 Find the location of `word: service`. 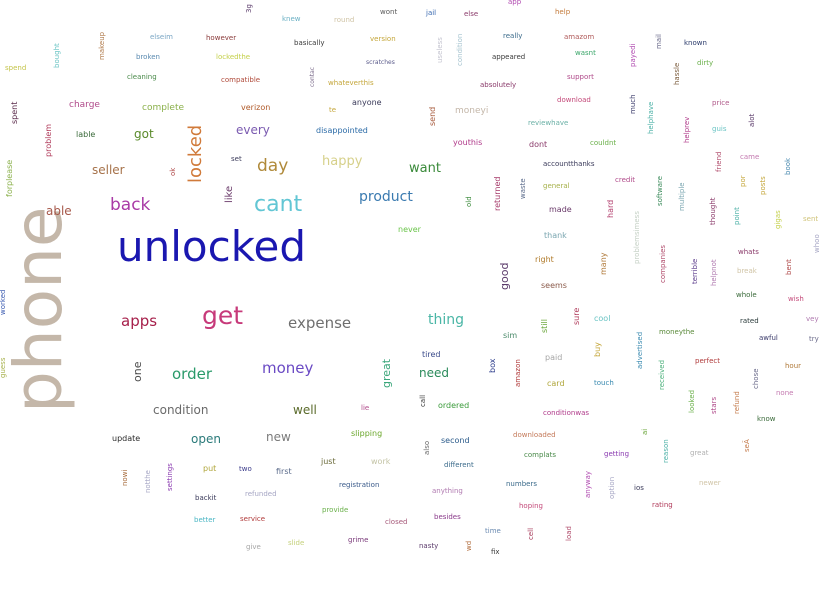

word: service is located at coordinates (253, 519).